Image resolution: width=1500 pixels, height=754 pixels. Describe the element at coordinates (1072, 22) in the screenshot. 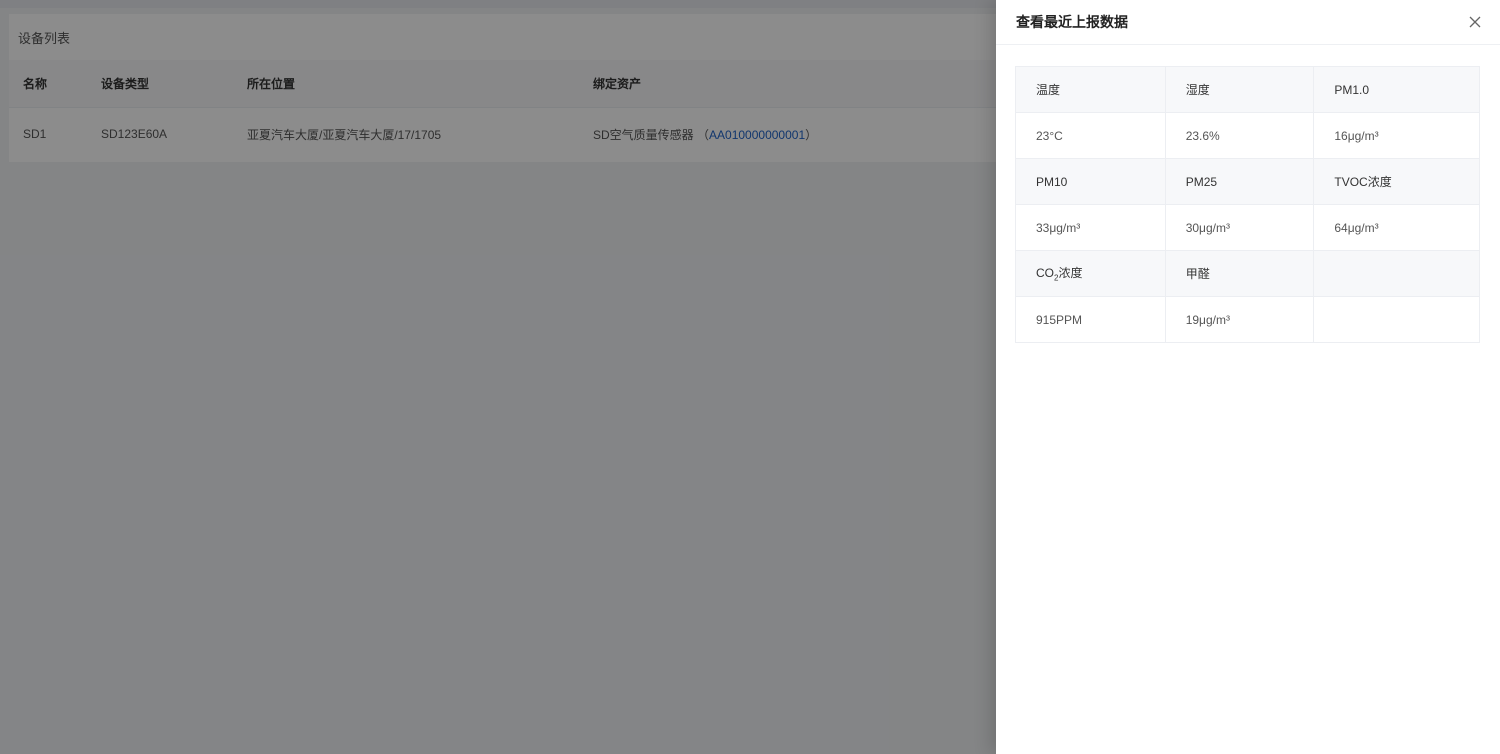

I see `drawer-title: 查看最近上报数据` at that location.